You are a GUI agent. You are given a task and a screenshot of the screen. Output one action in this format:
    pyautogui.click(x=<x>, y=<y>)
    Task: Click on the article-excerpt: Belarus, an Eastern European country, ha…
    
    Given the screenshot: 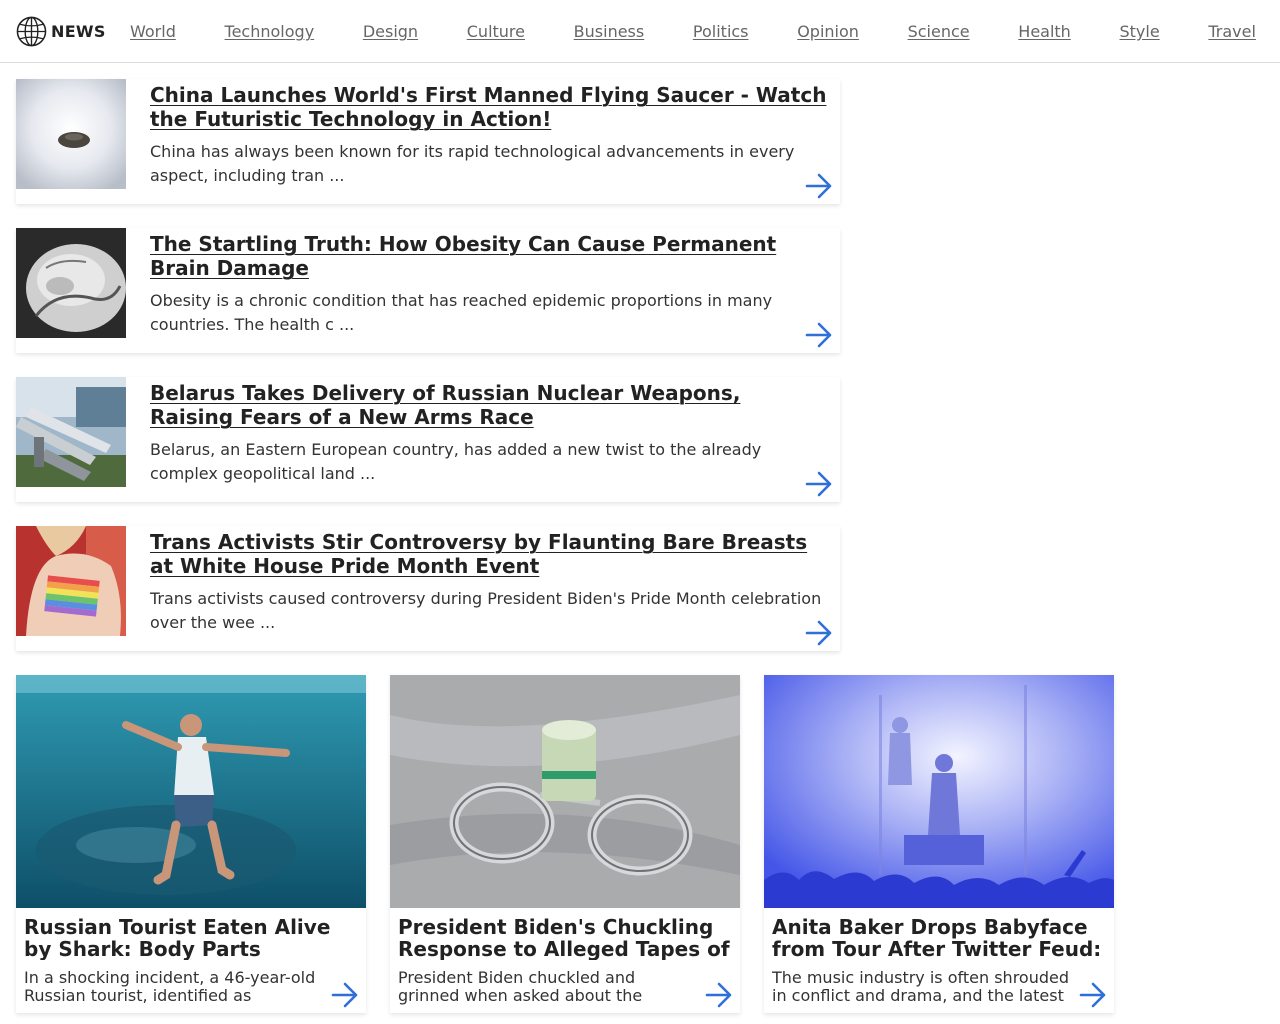 What is the action you would take?
    pyautogui.click(x=456, y=461)
    